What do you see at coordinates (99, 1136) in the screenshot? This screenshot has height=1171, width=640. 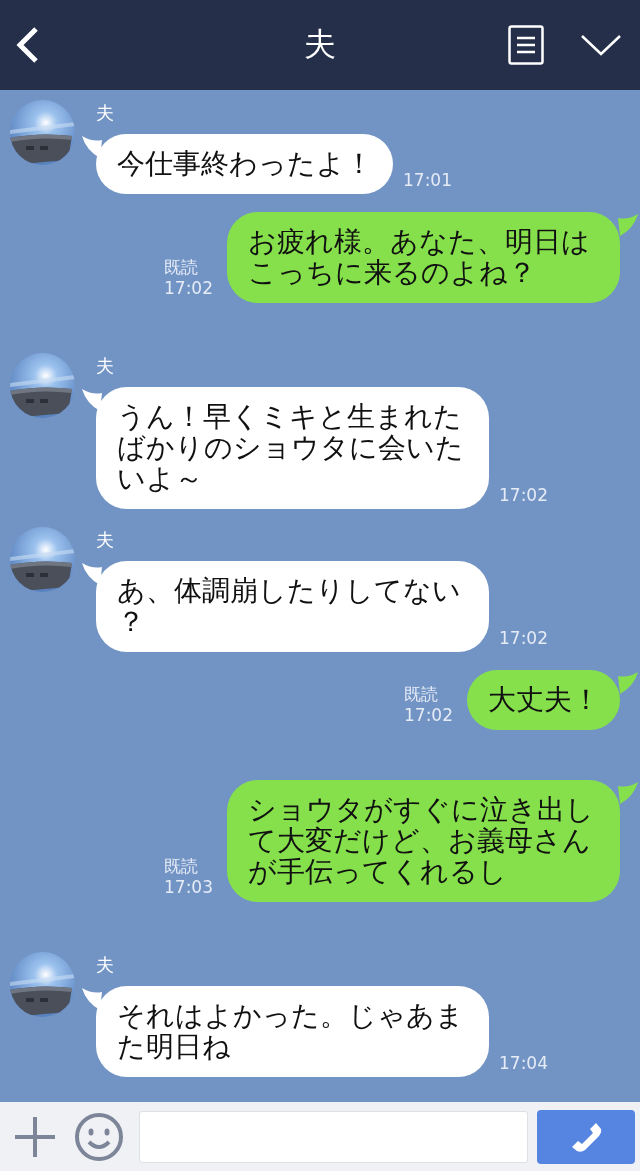 I see `smiley-icon` at bounding box center [99, 1136].